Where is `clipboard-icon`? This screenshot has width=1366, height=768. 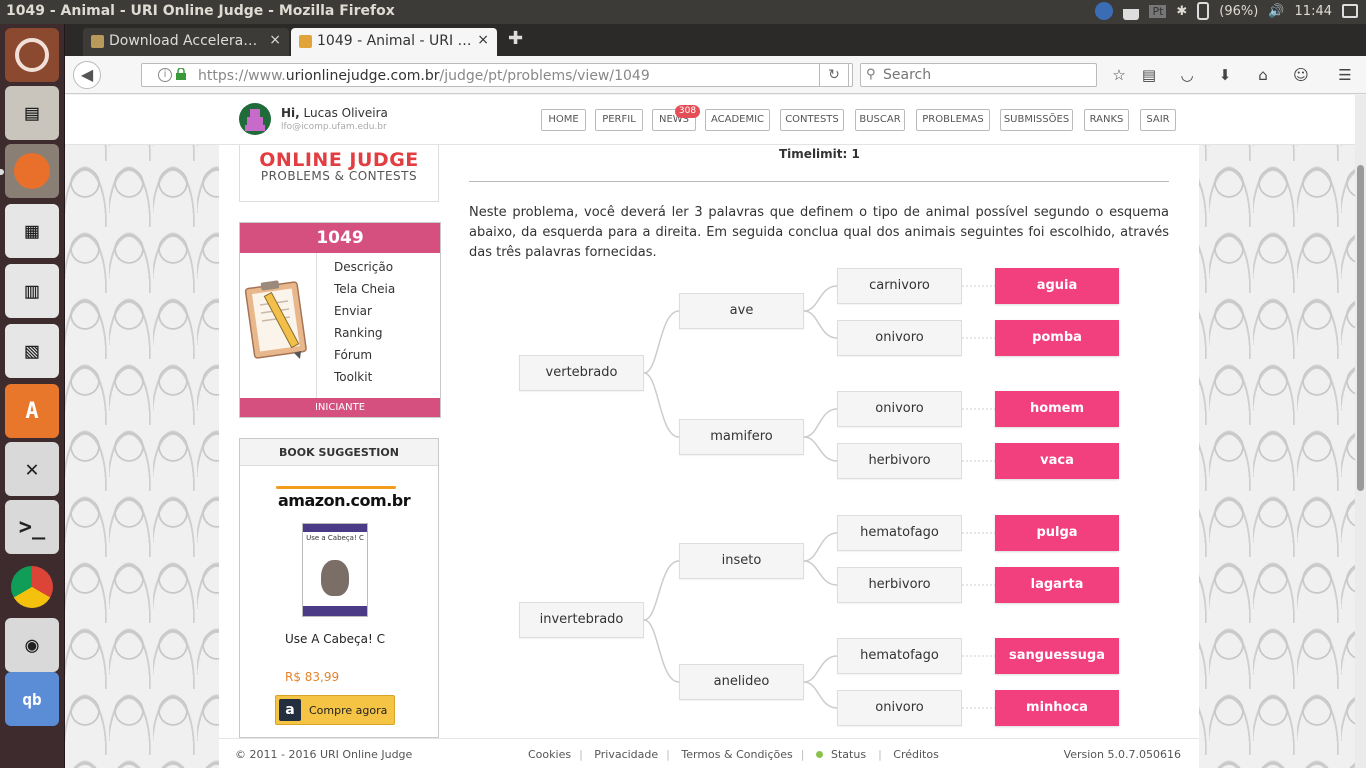 clipboard-icon is located at coordinates (275, 319).